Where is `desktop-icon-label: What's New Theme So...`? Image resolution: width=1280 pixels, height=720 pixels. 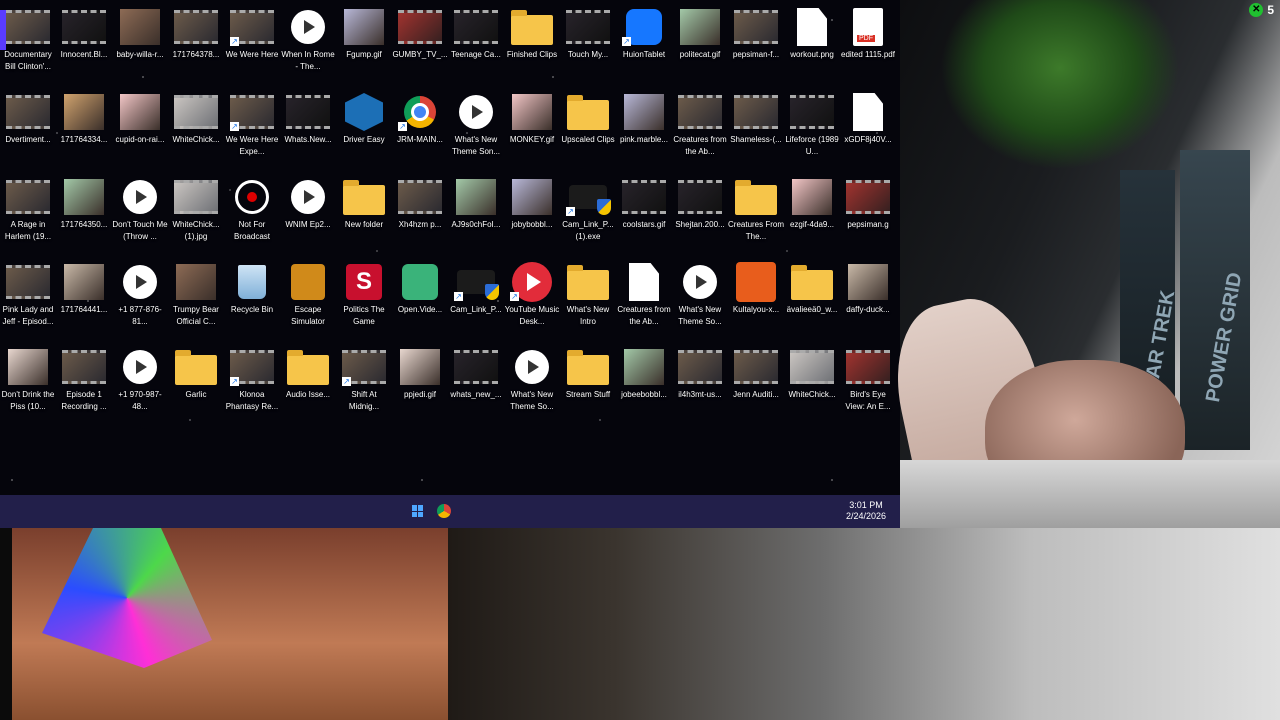 desktop-icon-label: What's New Theme So... is located at coordinates (700, 315).